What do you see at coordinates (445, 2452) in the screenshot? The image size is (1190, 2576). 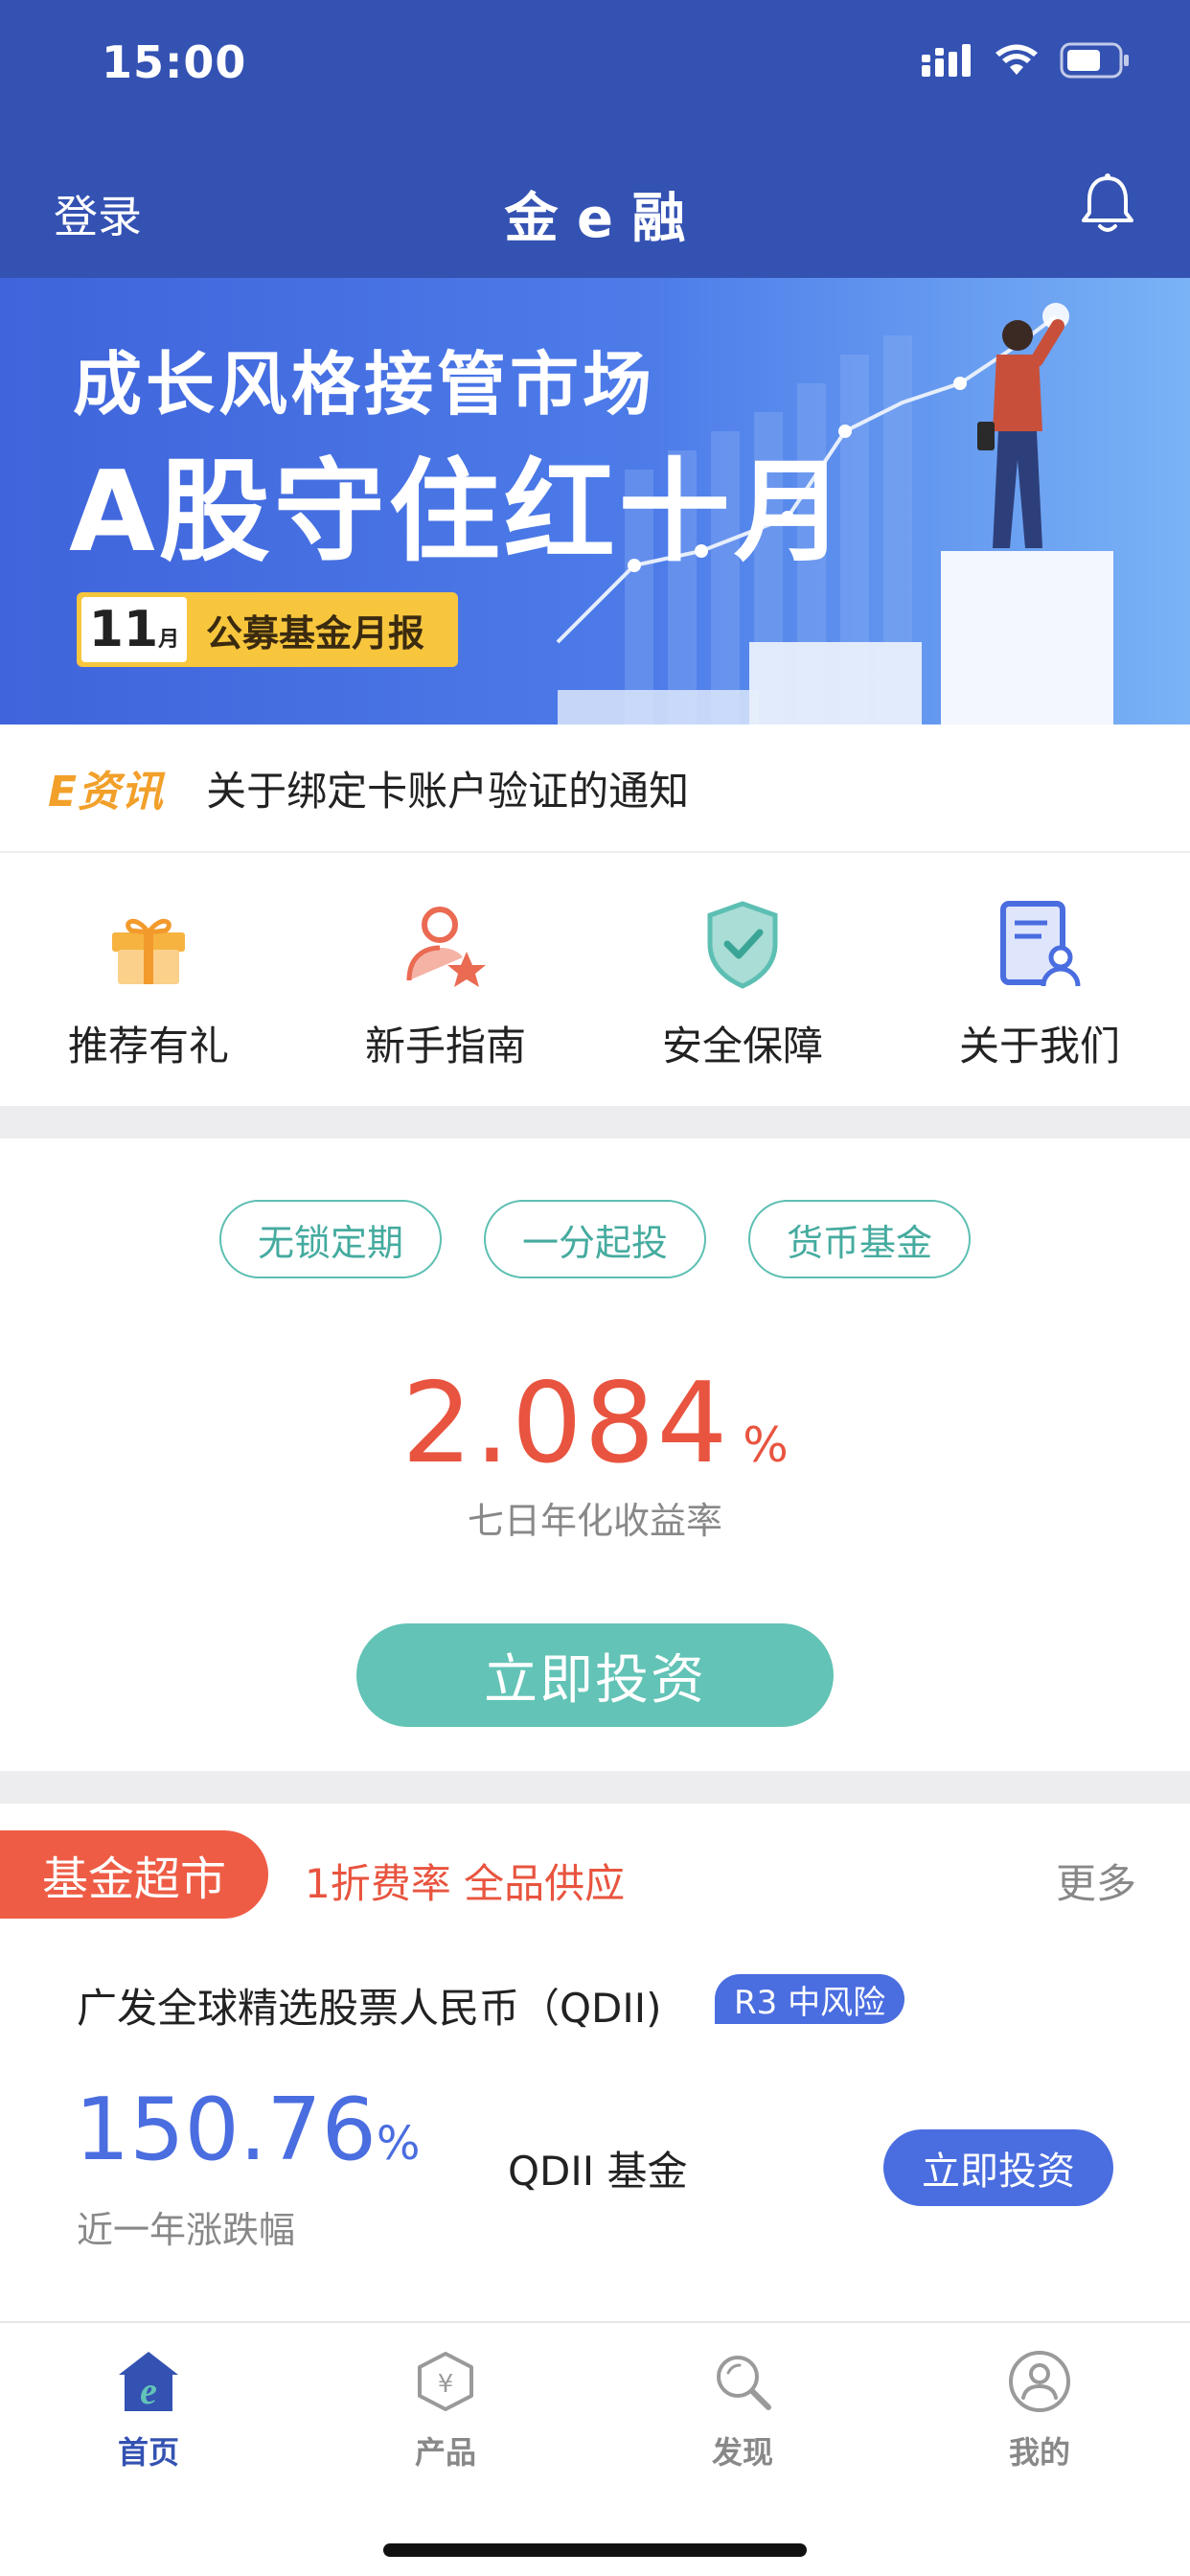 I see `tab-label: 产品` at bounding box center [445, 2452].